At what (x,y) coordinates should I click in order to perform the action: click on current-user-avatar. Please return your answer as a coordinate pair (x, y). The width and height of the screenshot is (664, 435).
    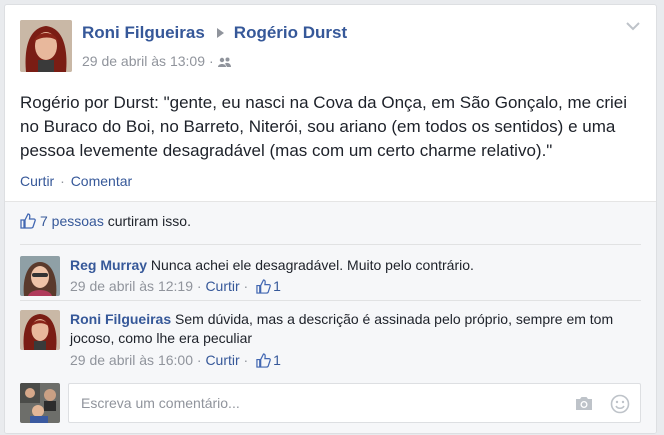
    Looking at the image, I should click on (40, 403).